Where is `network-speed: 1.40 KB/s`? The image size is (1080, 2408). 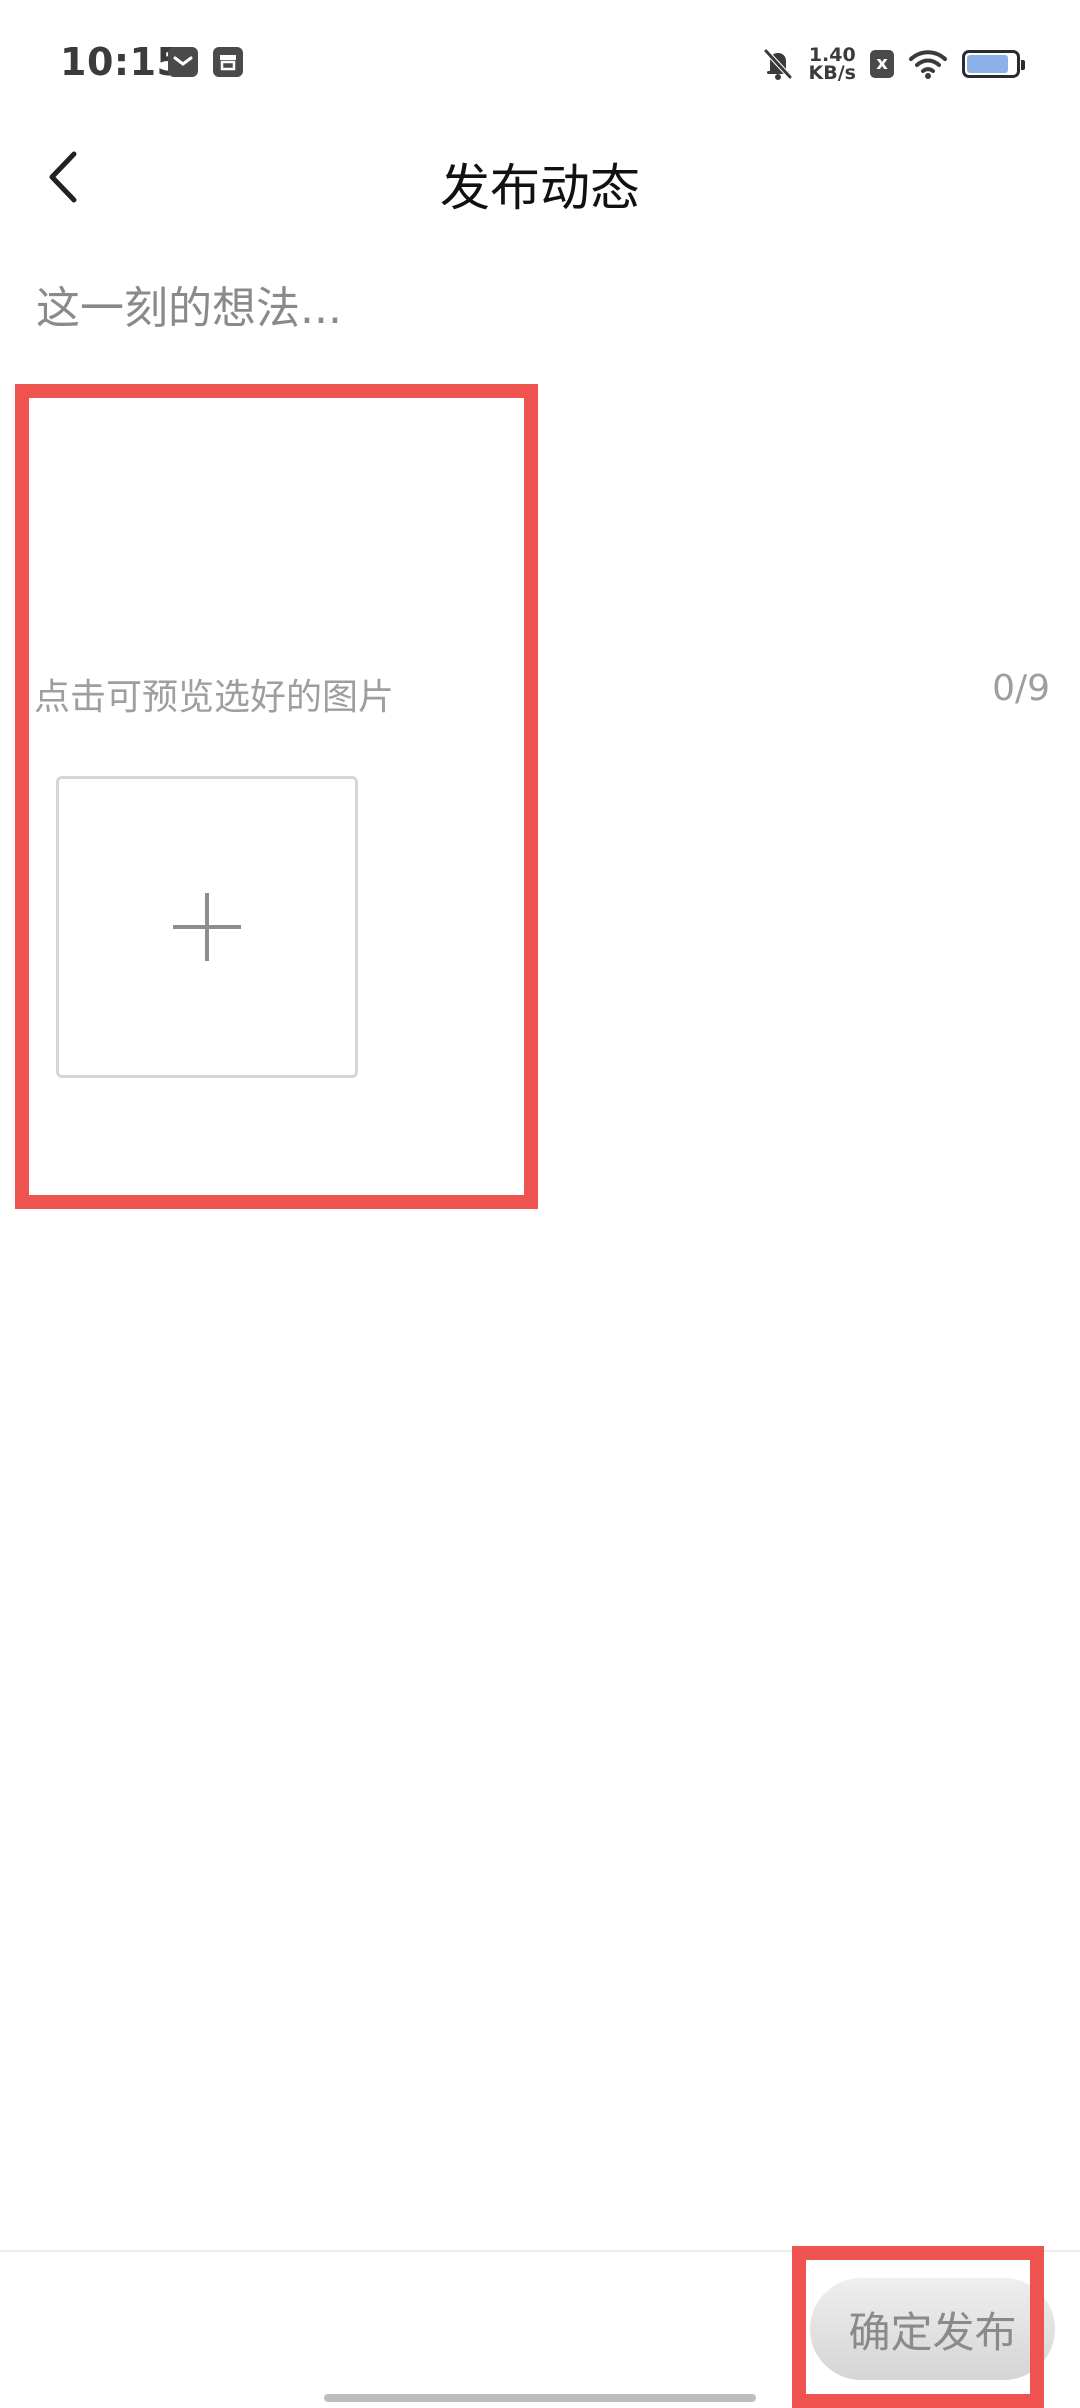 network-speed: 1.40 KB/s is located at coordinates (832, 65).